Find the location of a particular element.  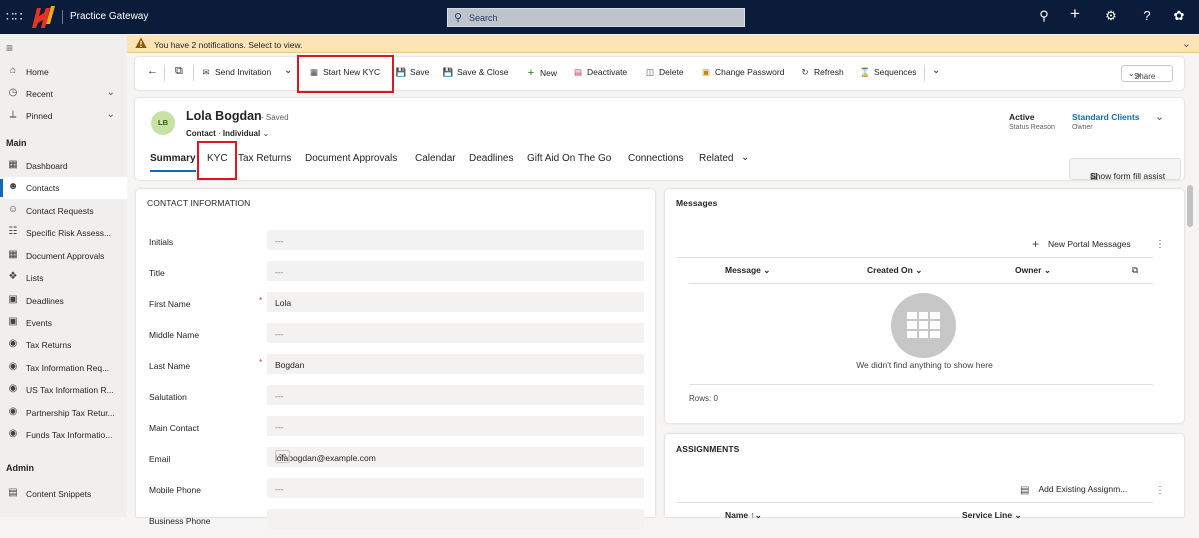

column-header-owner: Owner ⌄ is located at coordinates (1033, 270).